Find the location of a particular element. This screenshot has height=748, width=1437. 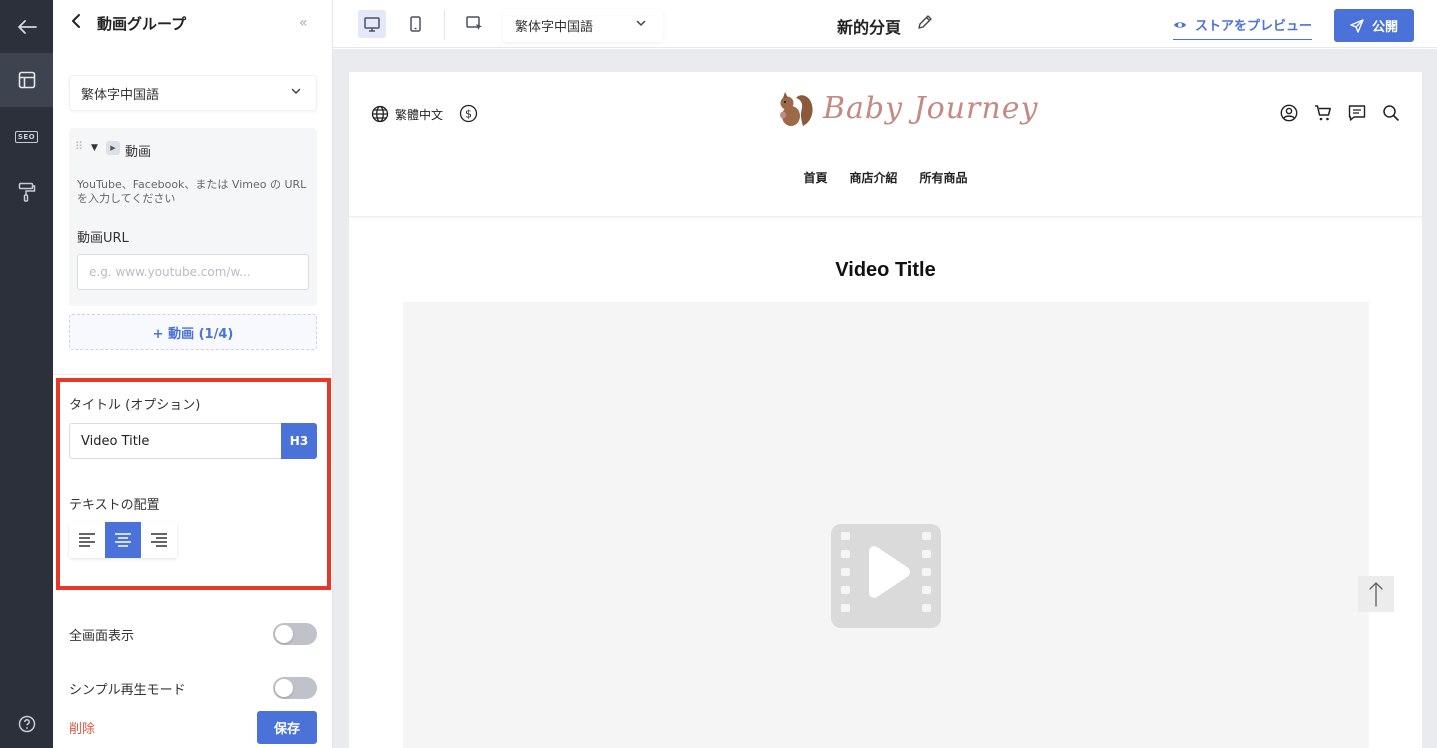

heading-level-button: H3 is located at coordinates (299, 441).